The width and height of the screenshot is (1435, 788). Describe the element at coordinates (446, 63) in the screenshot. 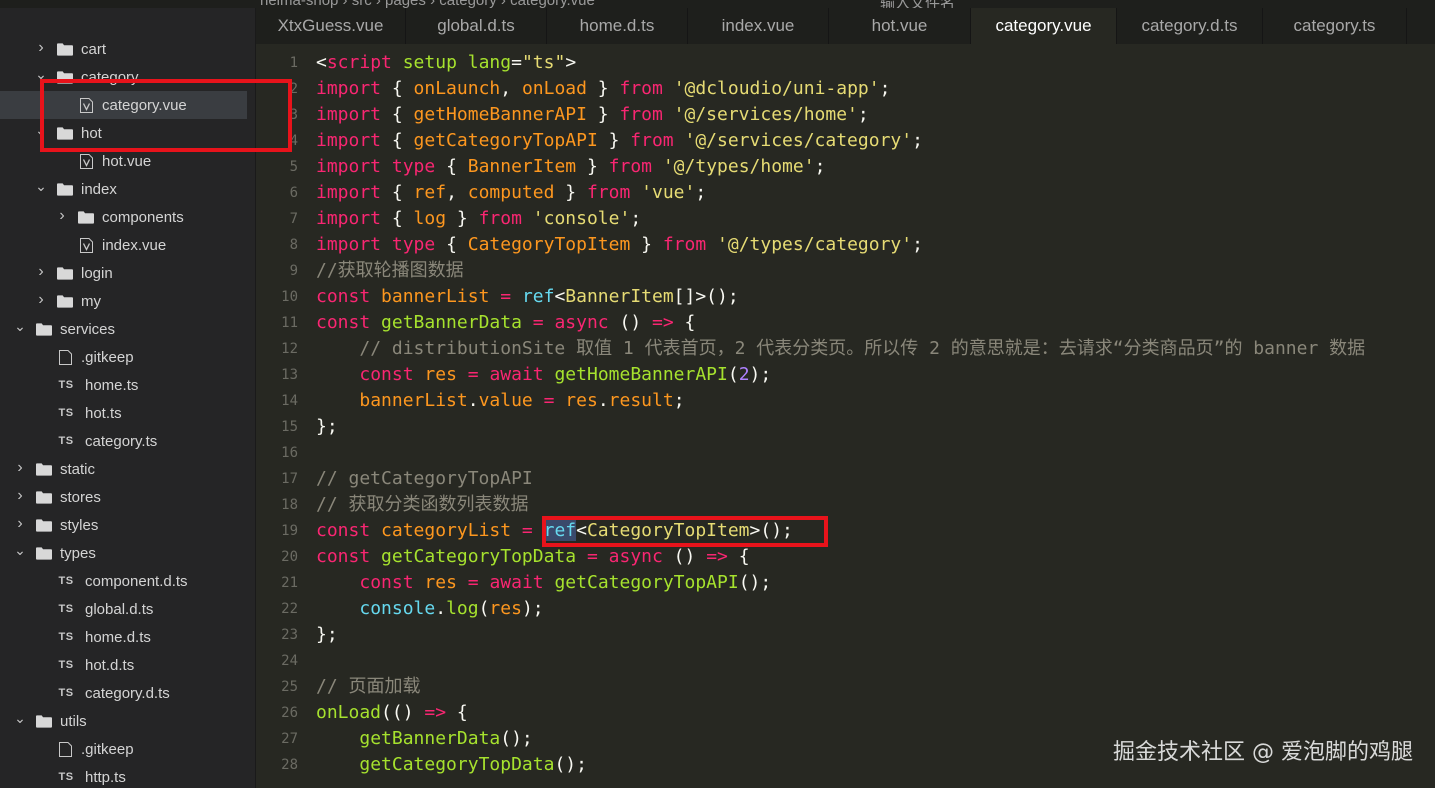

I see `code-line: <script setup lang="ts">` at that location.